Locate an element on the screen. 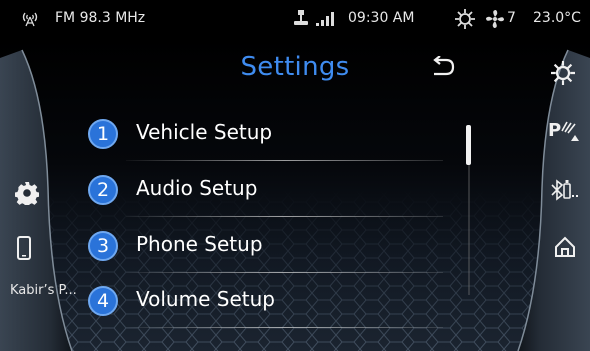 The width and height of the screenshot is (590, 351). menu-item-label: Vehicle Setup is located at coordinates (204, 132).